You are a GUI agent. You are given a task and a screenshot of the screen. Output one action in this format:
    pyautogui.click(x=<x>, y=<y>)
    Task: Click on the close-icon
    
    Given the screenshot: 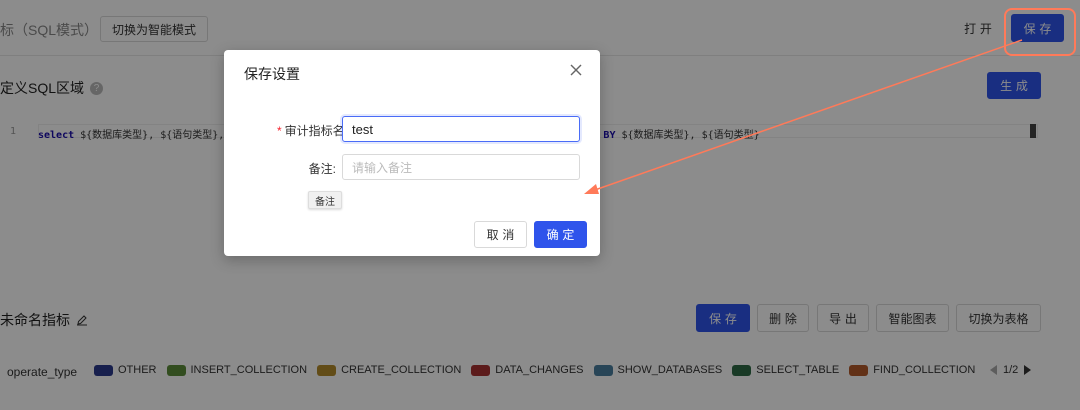 What is the action you would take?
    pyautogui.click(x=576, y=70)
    